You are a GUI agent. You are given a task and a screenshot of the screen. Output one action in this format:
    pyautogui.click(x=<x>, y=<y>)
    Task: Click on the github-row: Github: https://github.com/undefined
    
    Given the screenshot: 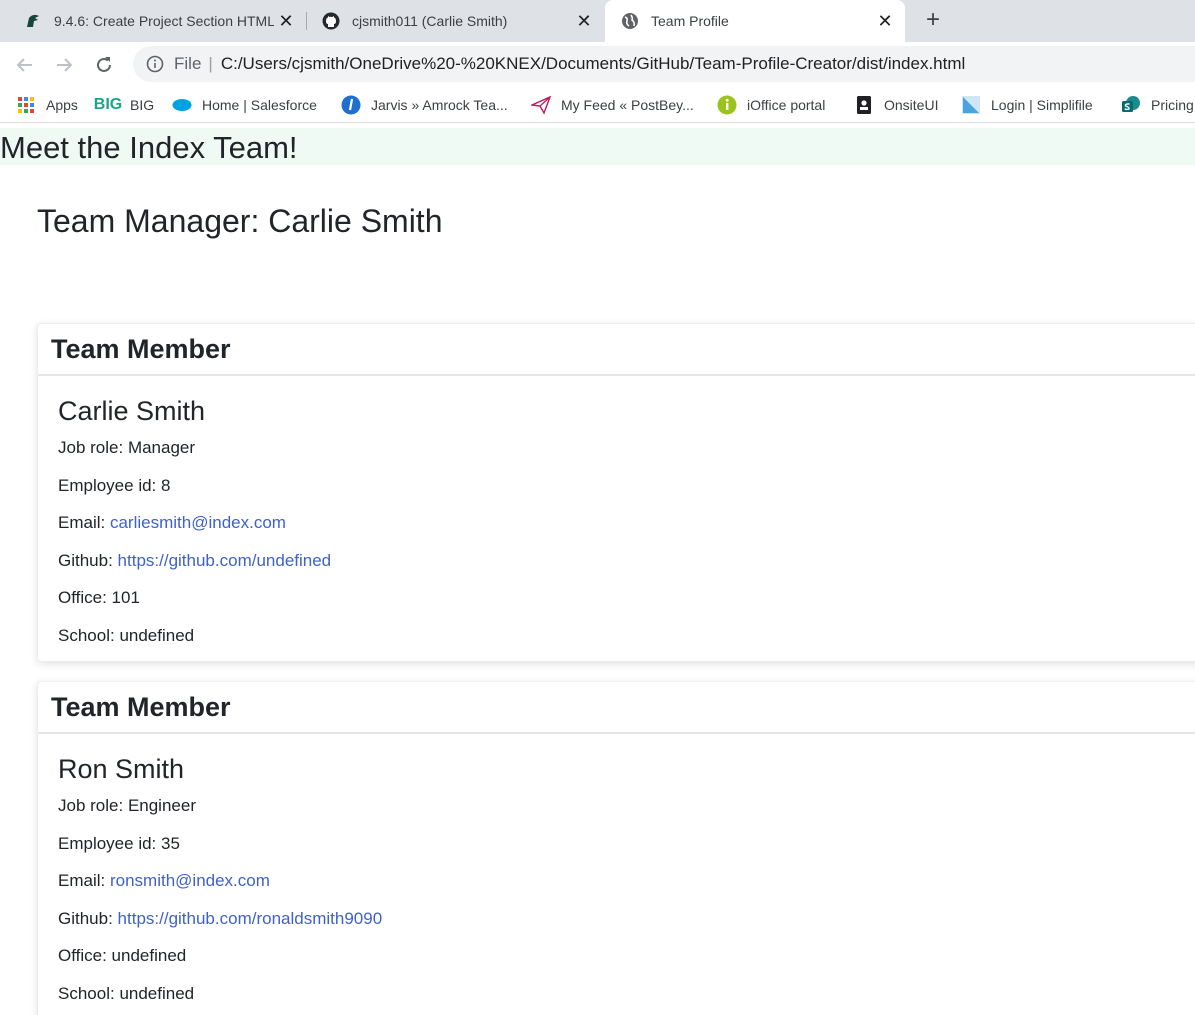 What is the action you would take?
    pyautogui.click(x=623, y=561)
    